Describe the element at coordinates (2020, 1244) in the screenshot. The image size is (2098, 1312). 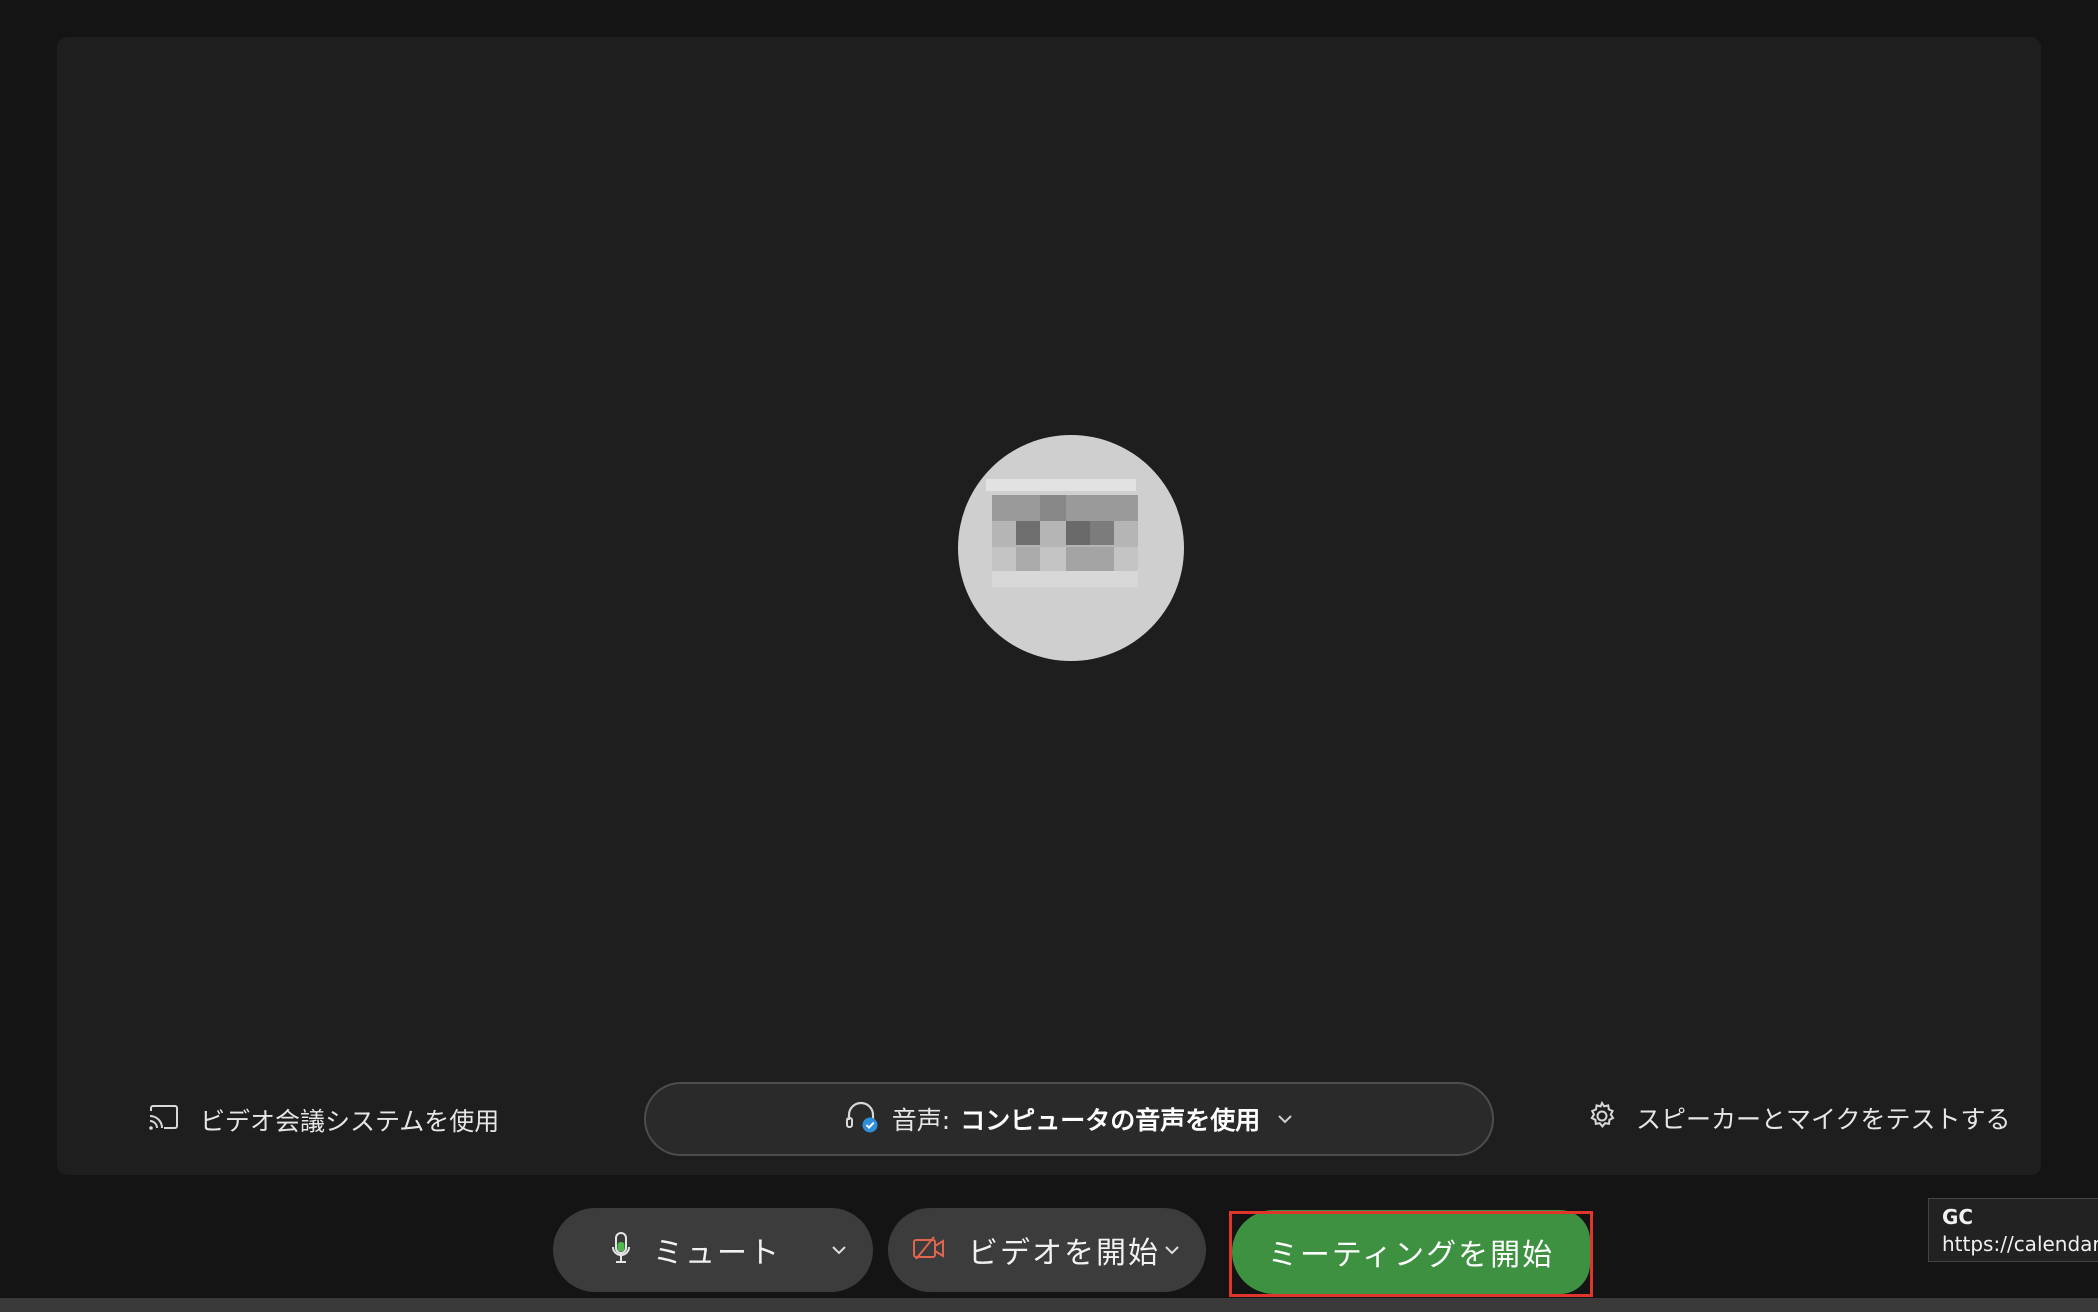
I see `tooltip-url: https://calendar.` at that location.